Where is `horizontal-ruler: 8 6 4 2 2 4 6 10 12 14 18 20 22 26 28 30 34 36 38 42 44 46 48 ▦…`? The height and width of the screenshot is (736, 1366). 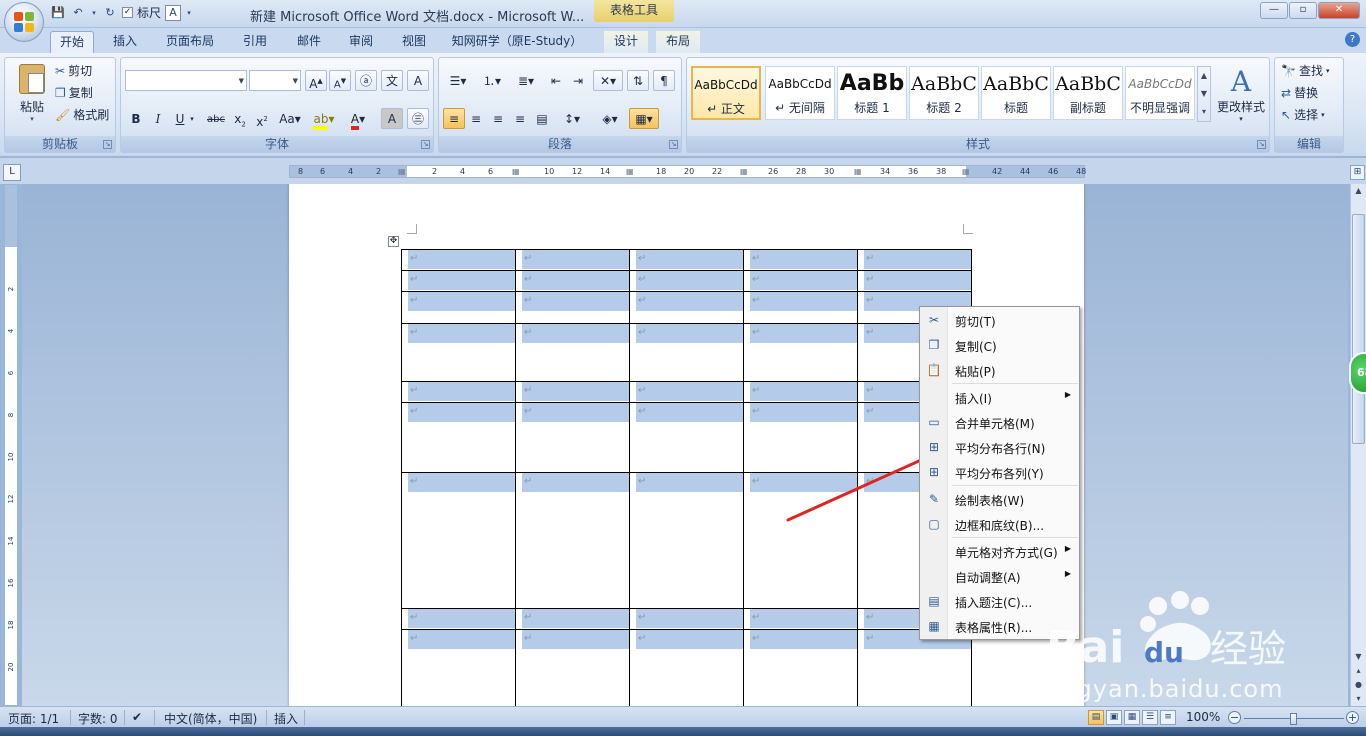 horizontal-ruler: 8 6 4 2 2 4 6 10 12 14 18 20 22 26 28 30 34 36 38 42 44 46 48 ▦… is located at coordinates (687, 171).